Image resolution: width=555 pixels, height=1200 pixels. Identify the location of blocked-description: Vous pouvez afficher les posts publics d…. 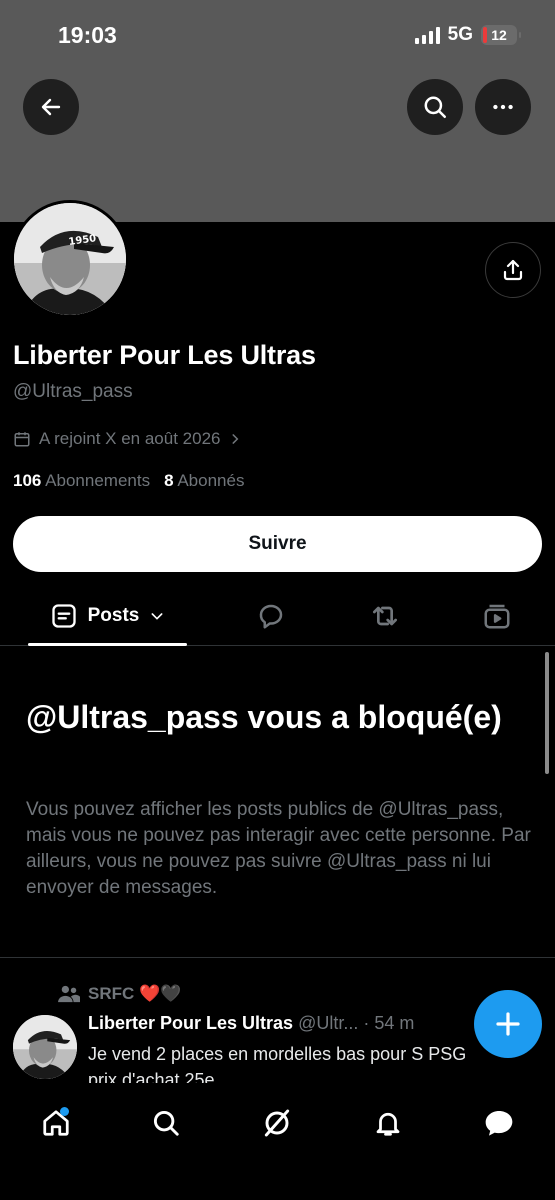
(278, 848).